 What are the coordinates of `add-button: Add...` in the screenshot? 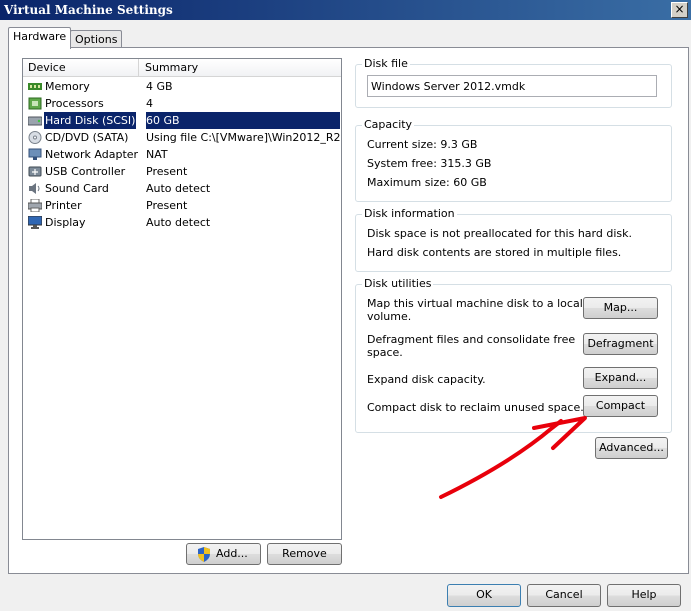 It's located at (223, 554).